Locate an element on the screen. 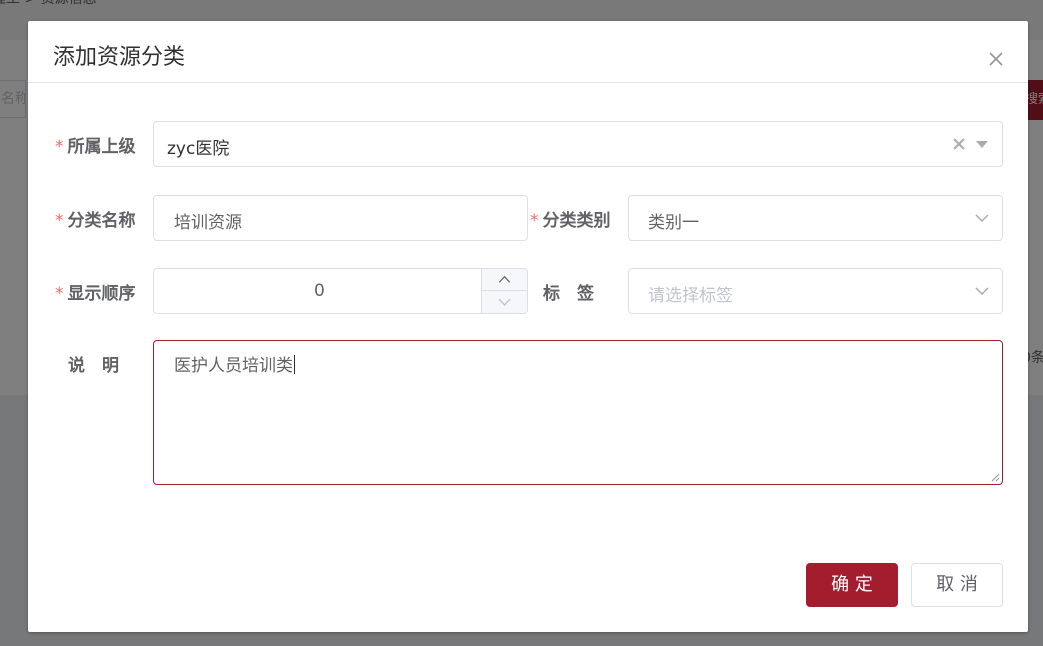  increase-icon is located at coordinates (504, 280).